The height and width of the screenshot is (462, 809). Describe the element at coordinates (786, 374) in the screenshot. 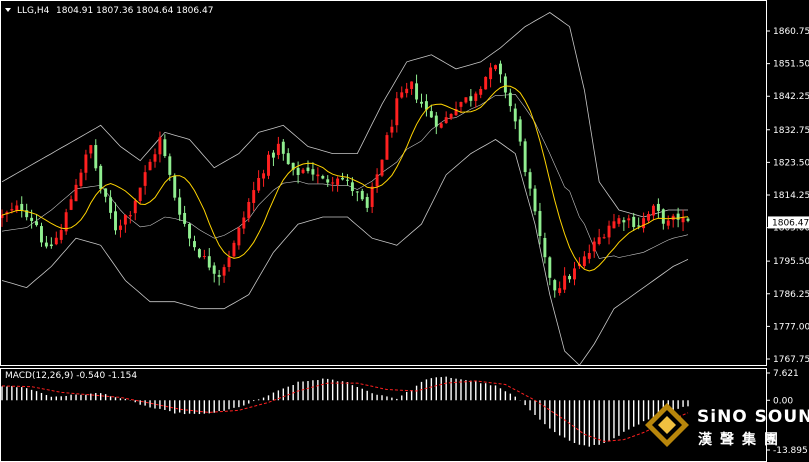

I see `macd-tick-label: 7.621` at that location.